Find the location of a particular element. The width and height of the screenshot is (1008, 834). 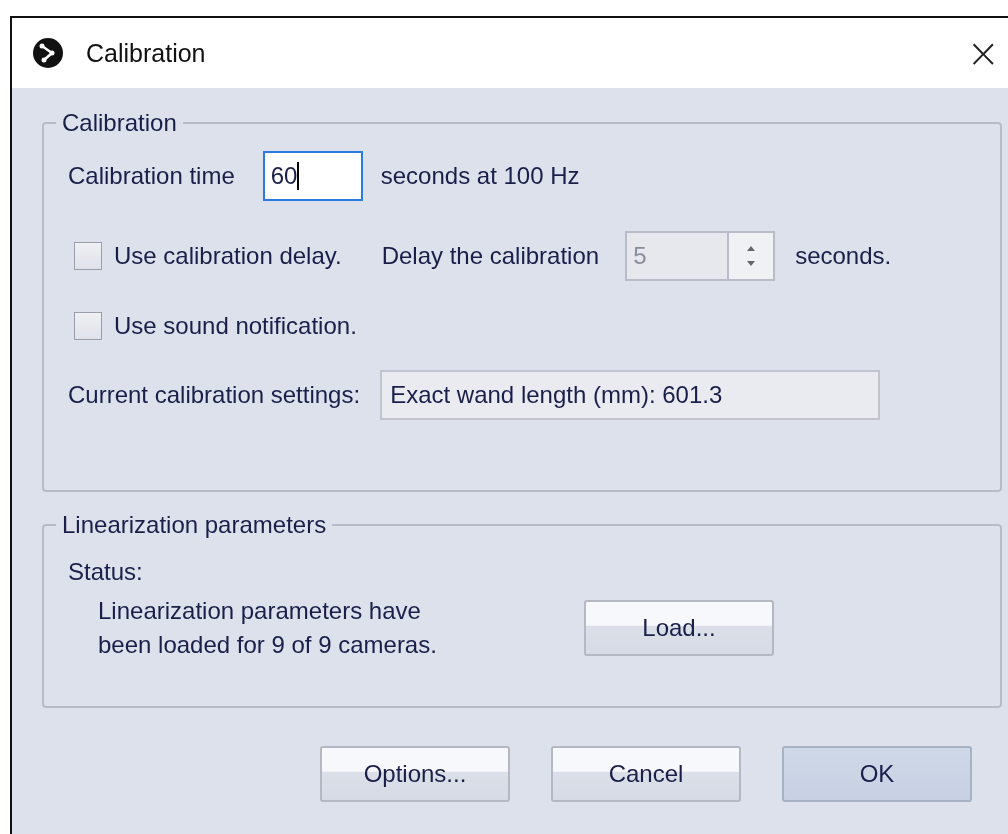

dialog-button: Cancel is located at coordinates (646, 774).